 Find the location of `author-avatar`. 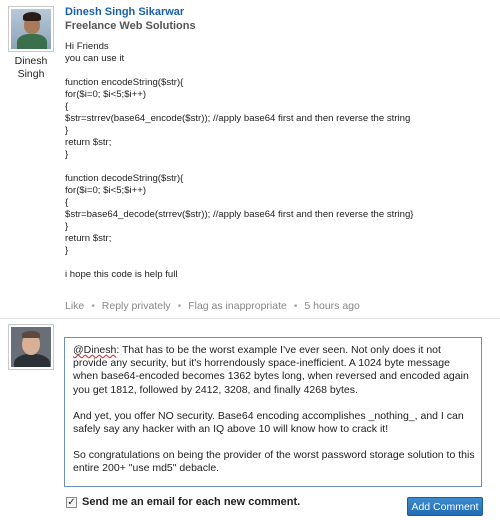

author-avatar is located at coordinates (31, 29).